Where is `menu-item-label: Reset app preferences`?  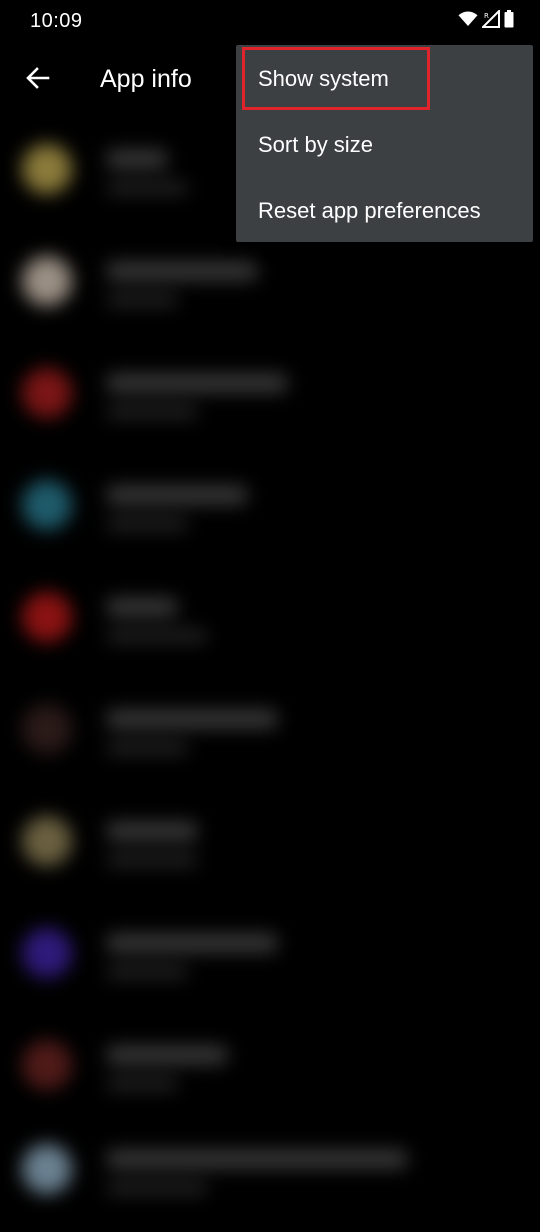
menu-item-label: Reset app preferences is located at coordinates (369, 210).